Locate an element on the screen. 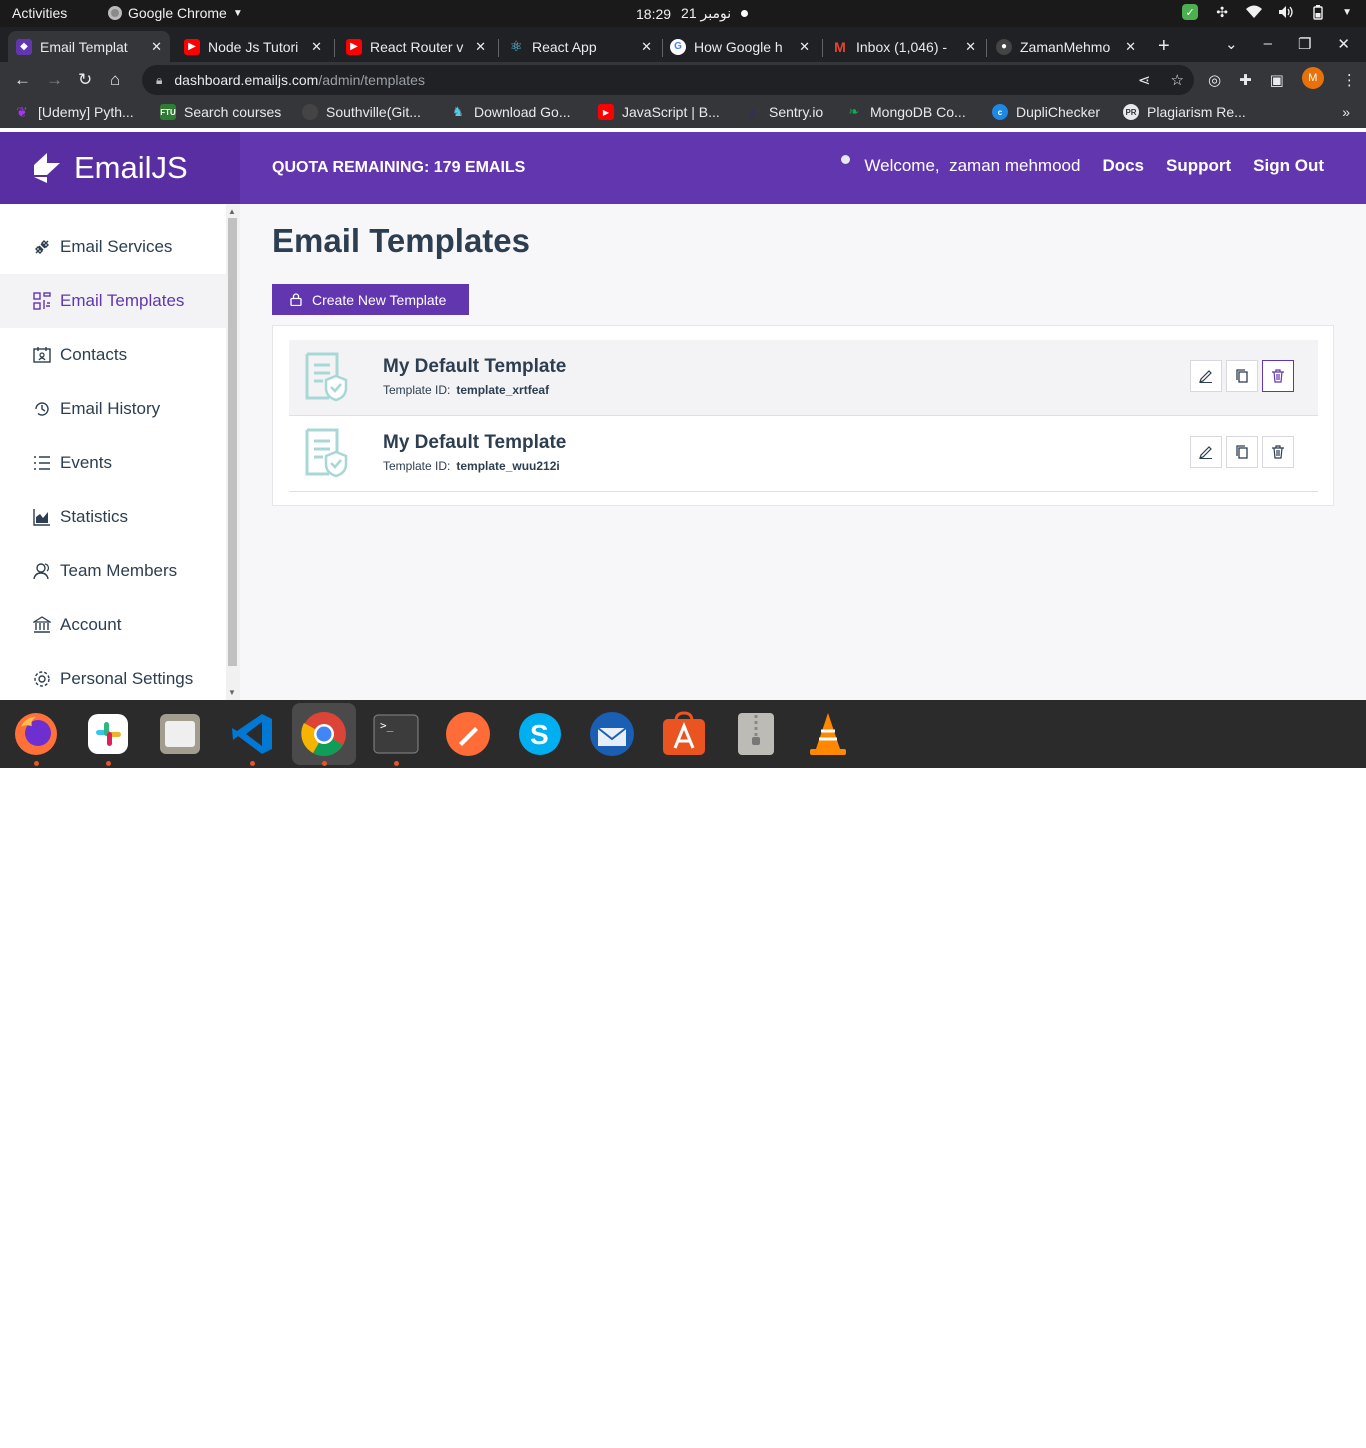 Image resolution: width=1366 pixels, height=1448 pixels. support-link: Support is located at coordinates (1198, 166).